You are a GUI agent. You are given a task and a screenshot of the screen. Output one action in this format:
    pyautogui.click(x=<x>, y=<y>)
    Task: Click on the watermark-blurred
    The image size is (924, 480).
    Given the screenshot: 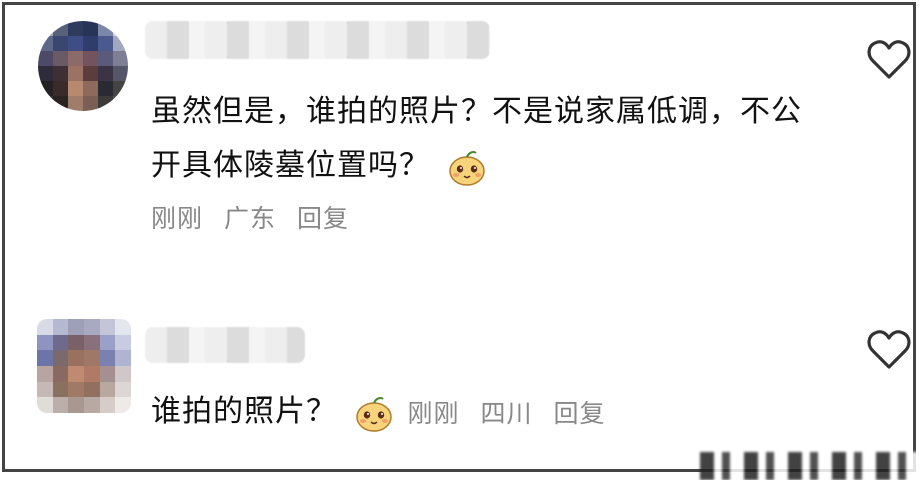 What is the action you would take?
    pyautogui.click(x=810, y=466)
    